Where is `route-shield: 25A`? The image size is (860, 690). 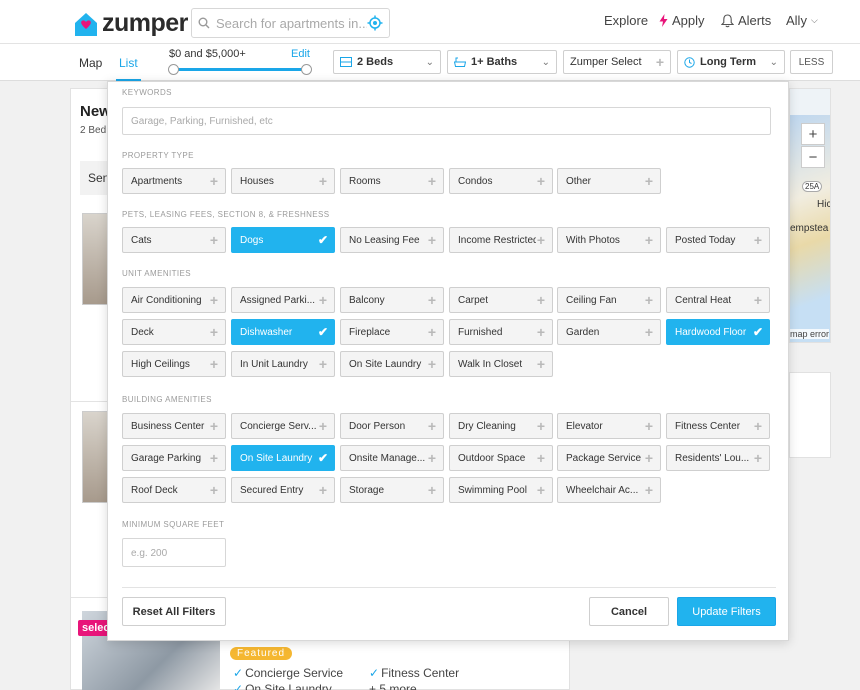
route-shield: 25A is located at coordinates (812, 186).